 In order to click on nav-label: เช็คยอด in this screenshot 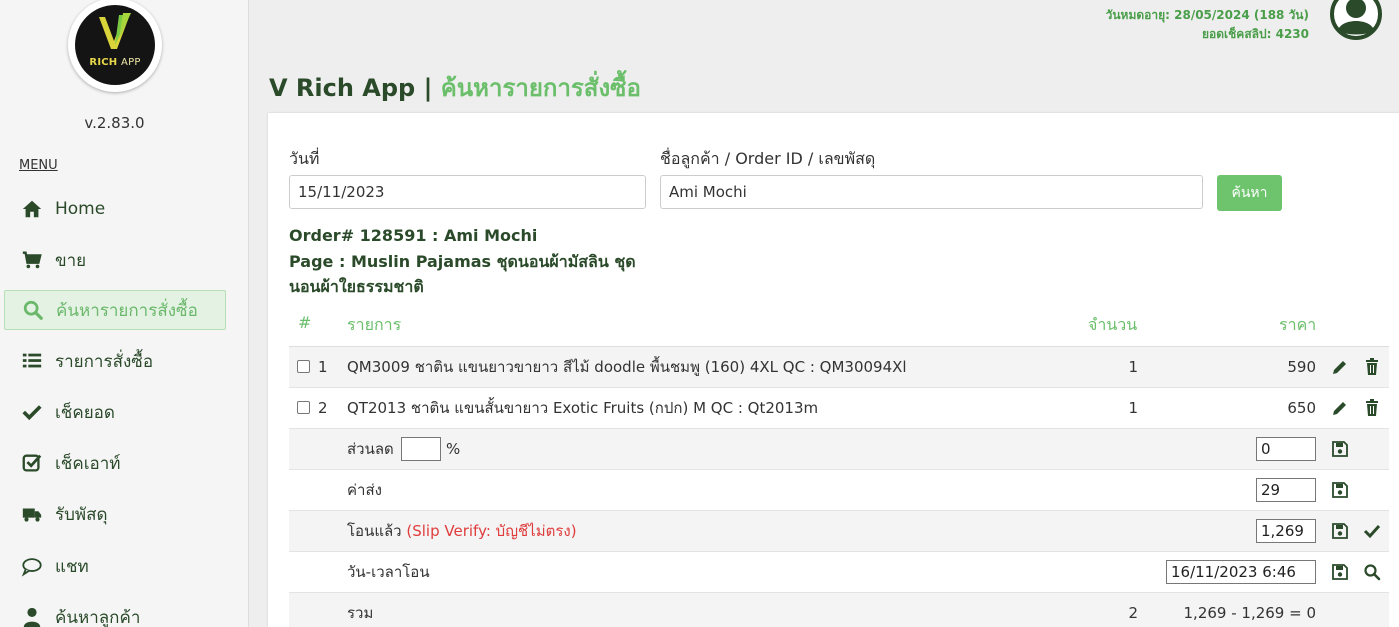, I will do `click(85, 412)`.